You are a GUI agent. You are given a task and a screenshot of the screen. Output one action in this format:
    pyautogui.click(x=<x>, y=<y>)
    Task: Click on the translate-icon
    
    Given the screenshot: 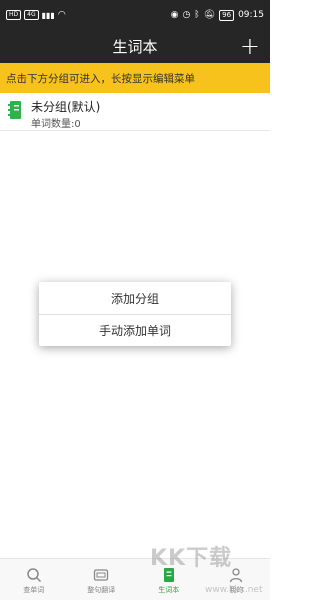 What is the action you would take?
    pyautogui.click(x=101, y=575)
    